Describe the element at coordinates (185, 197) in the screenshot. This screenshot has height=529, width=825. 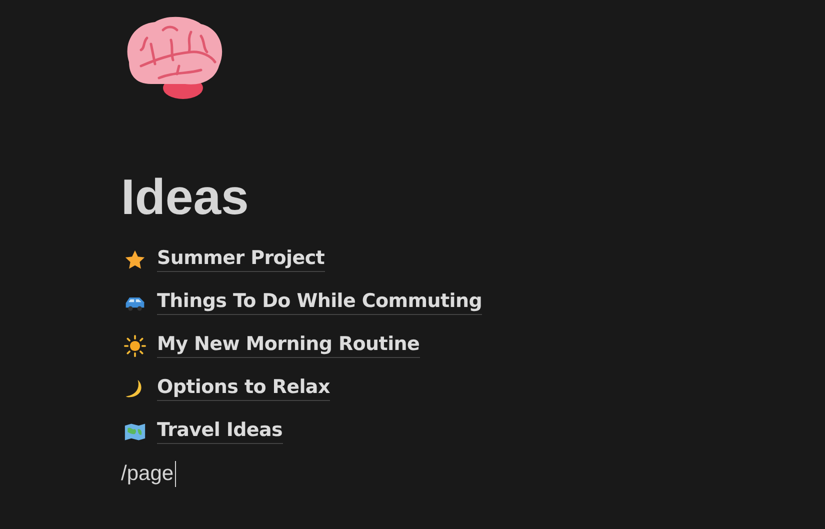
I see `page-title: Ideas` at that location.